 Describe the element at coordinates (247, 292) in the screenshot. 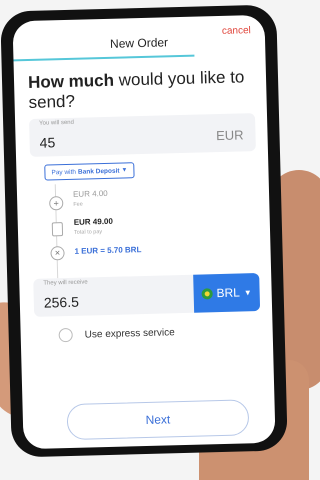

I see `caret-down-icon: ▼` at that location.